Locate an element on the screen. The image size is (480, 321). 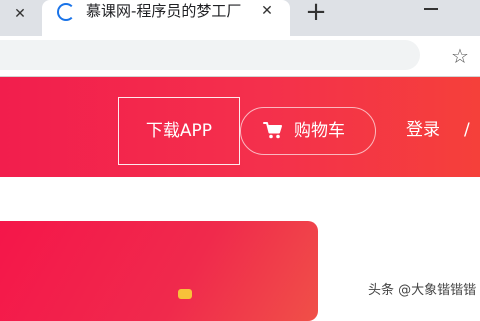
tab-title: 慕课网-程序员的梦工厂 is located at coordinates (164, 11).